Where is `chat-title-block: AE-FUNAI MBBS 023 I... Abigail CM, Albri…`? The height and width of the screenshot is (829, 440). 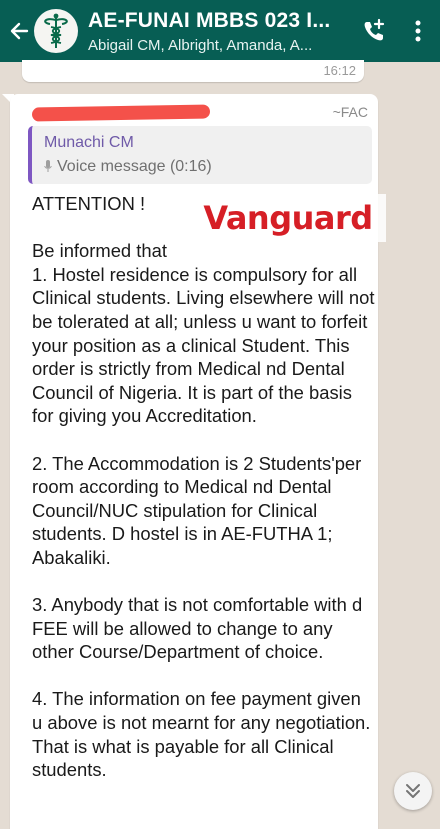 chat-title-block: AE-FUNAI MBBS 023 I... Abigail CM, Albri… is located at coordinates (220, 31).